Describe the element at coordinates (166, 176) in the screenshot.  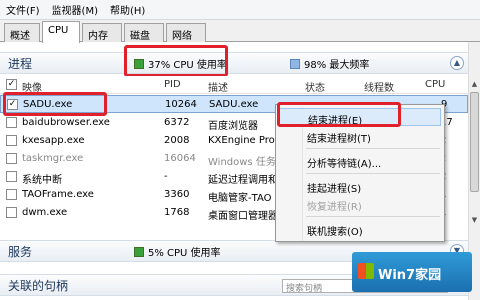
I see `process-pid: -` at that location.